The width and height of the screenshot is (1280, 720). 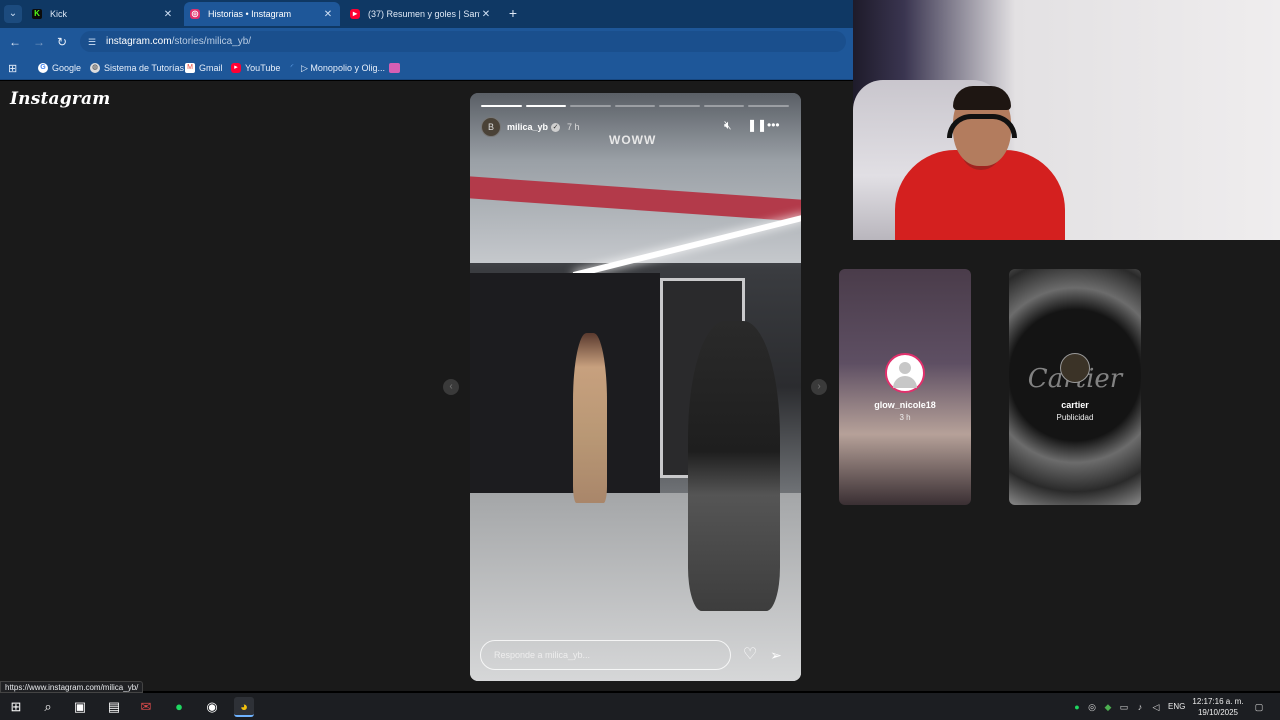 I want to click on webcam-person-hair, so click(x=982, y=98).